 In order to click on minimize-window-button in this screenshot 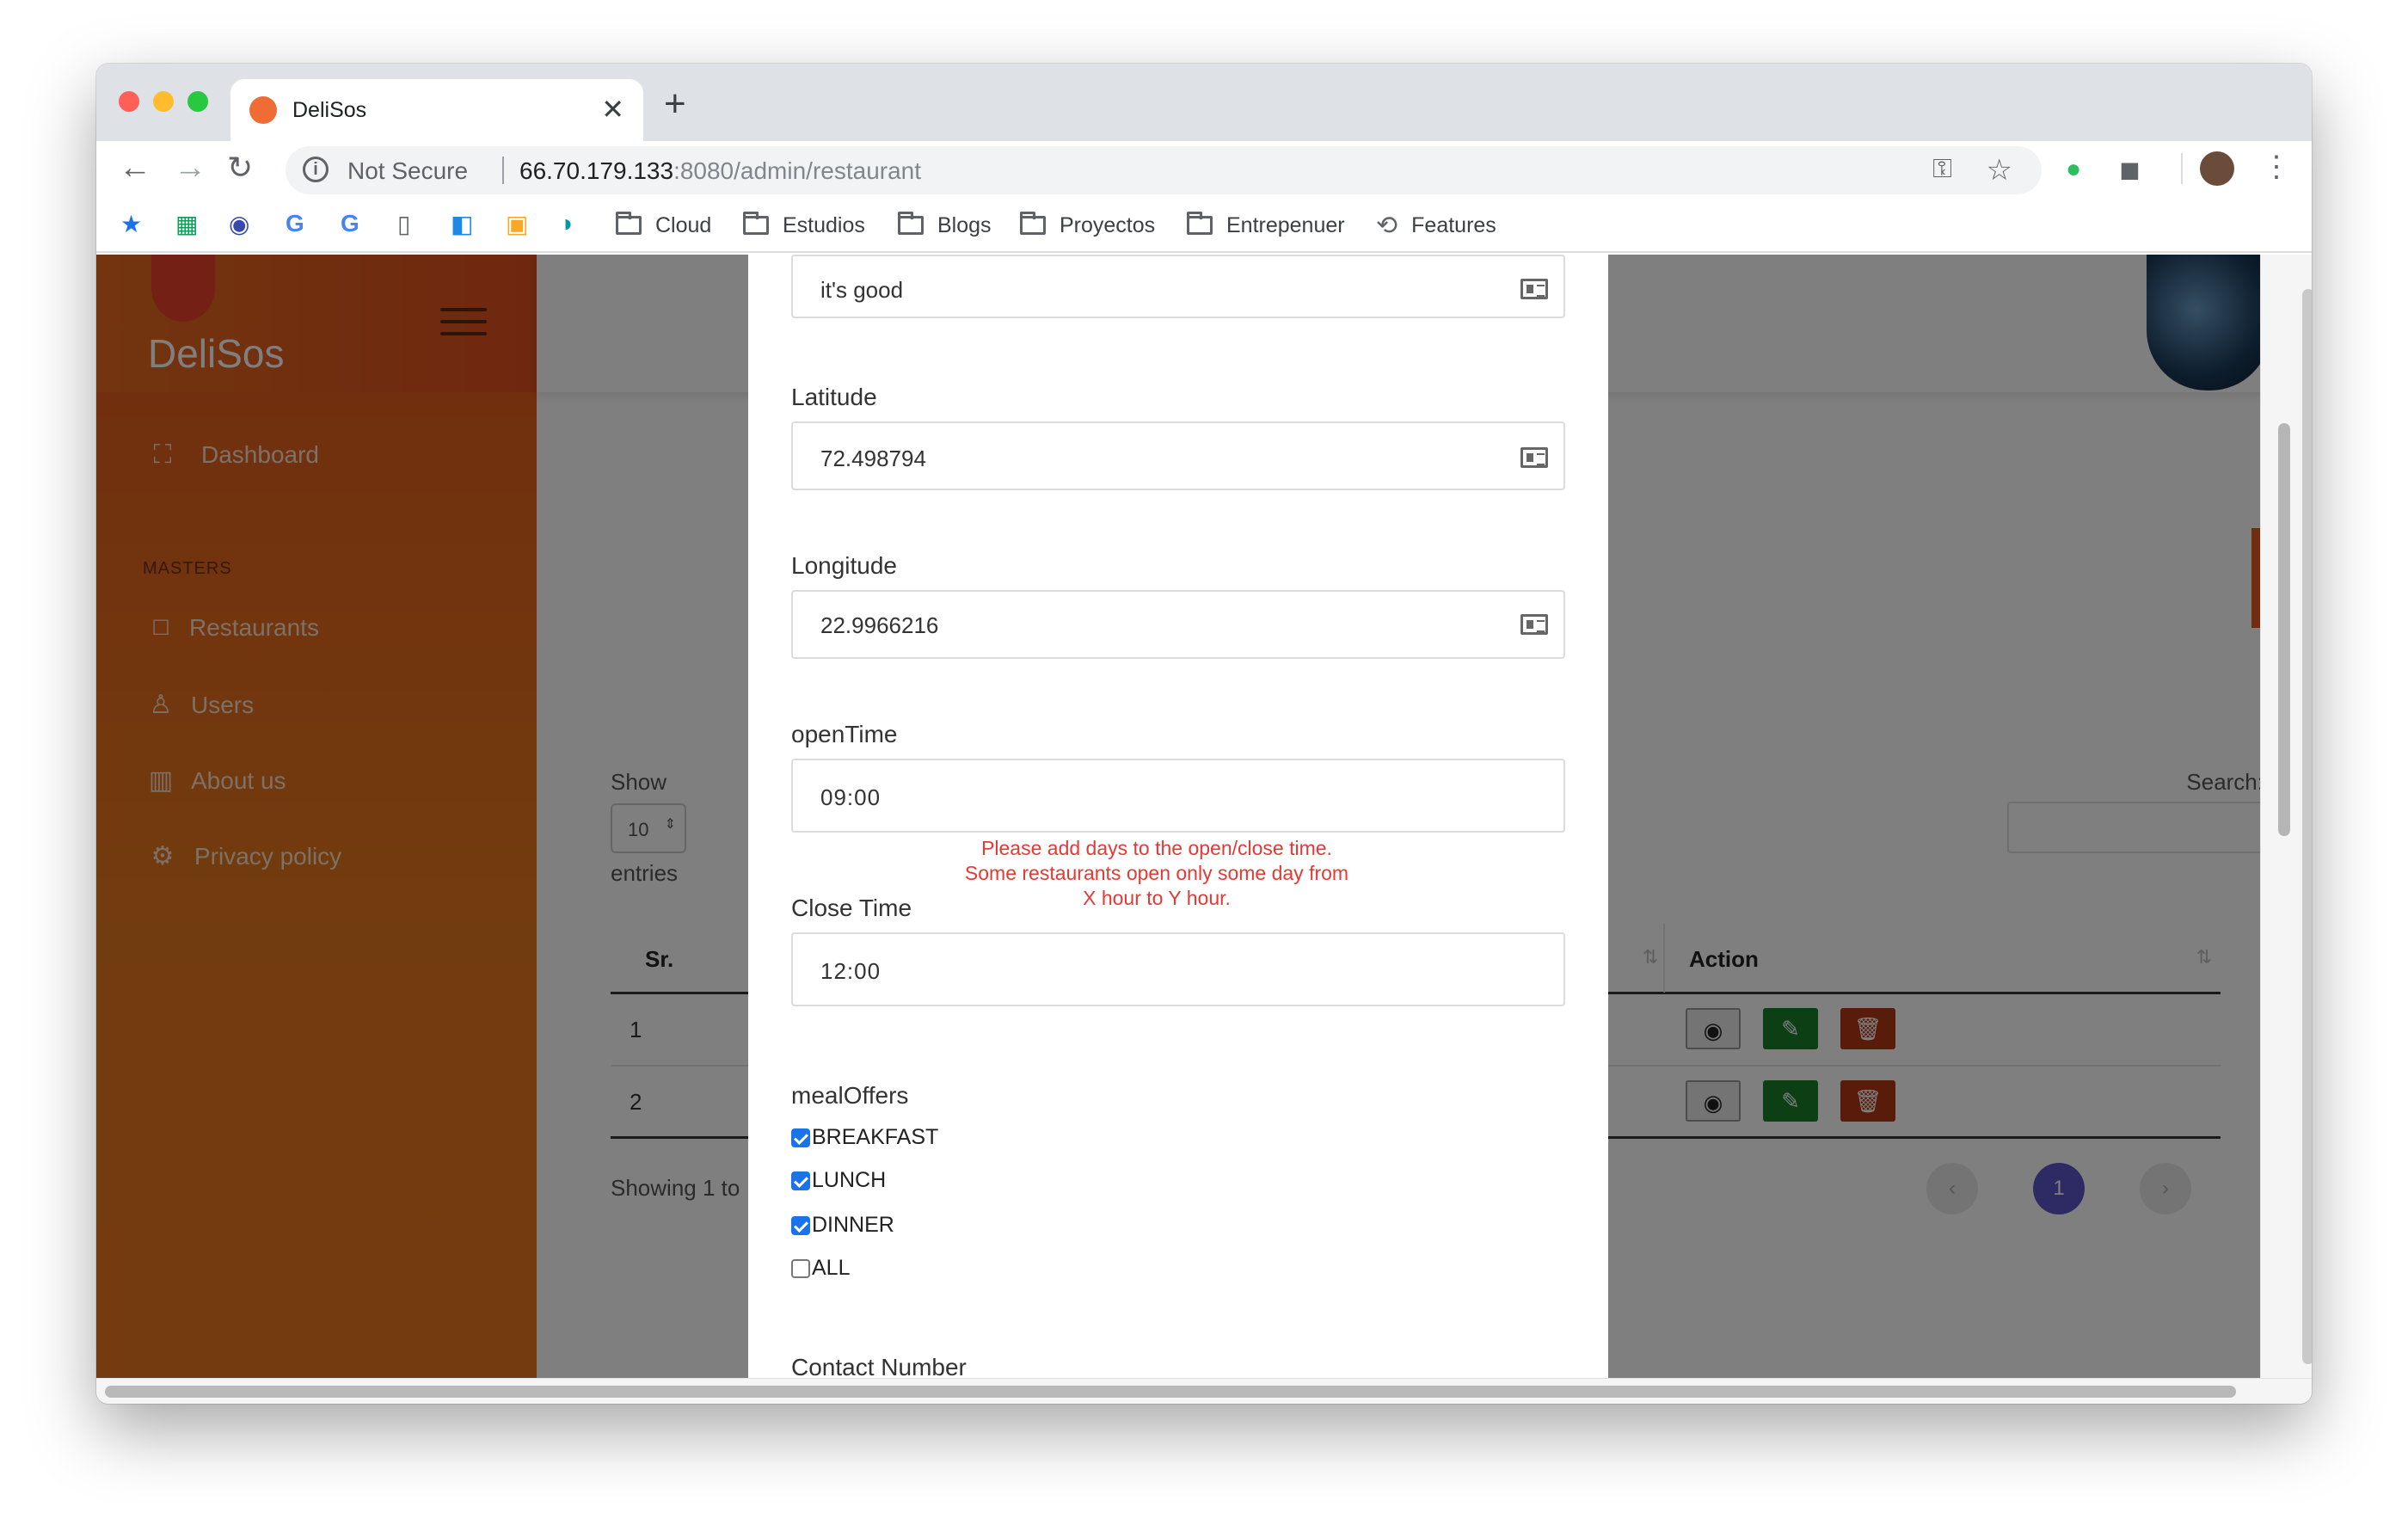, I will do `click(163, 101)`.